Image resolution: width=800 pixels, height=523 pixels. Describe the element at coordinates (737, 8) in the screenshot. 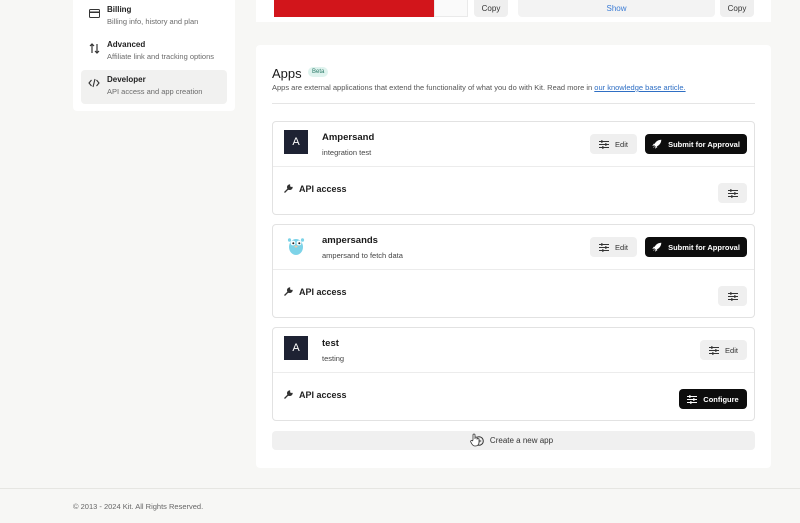

I see `copy-secret-button: Copy` at that location.